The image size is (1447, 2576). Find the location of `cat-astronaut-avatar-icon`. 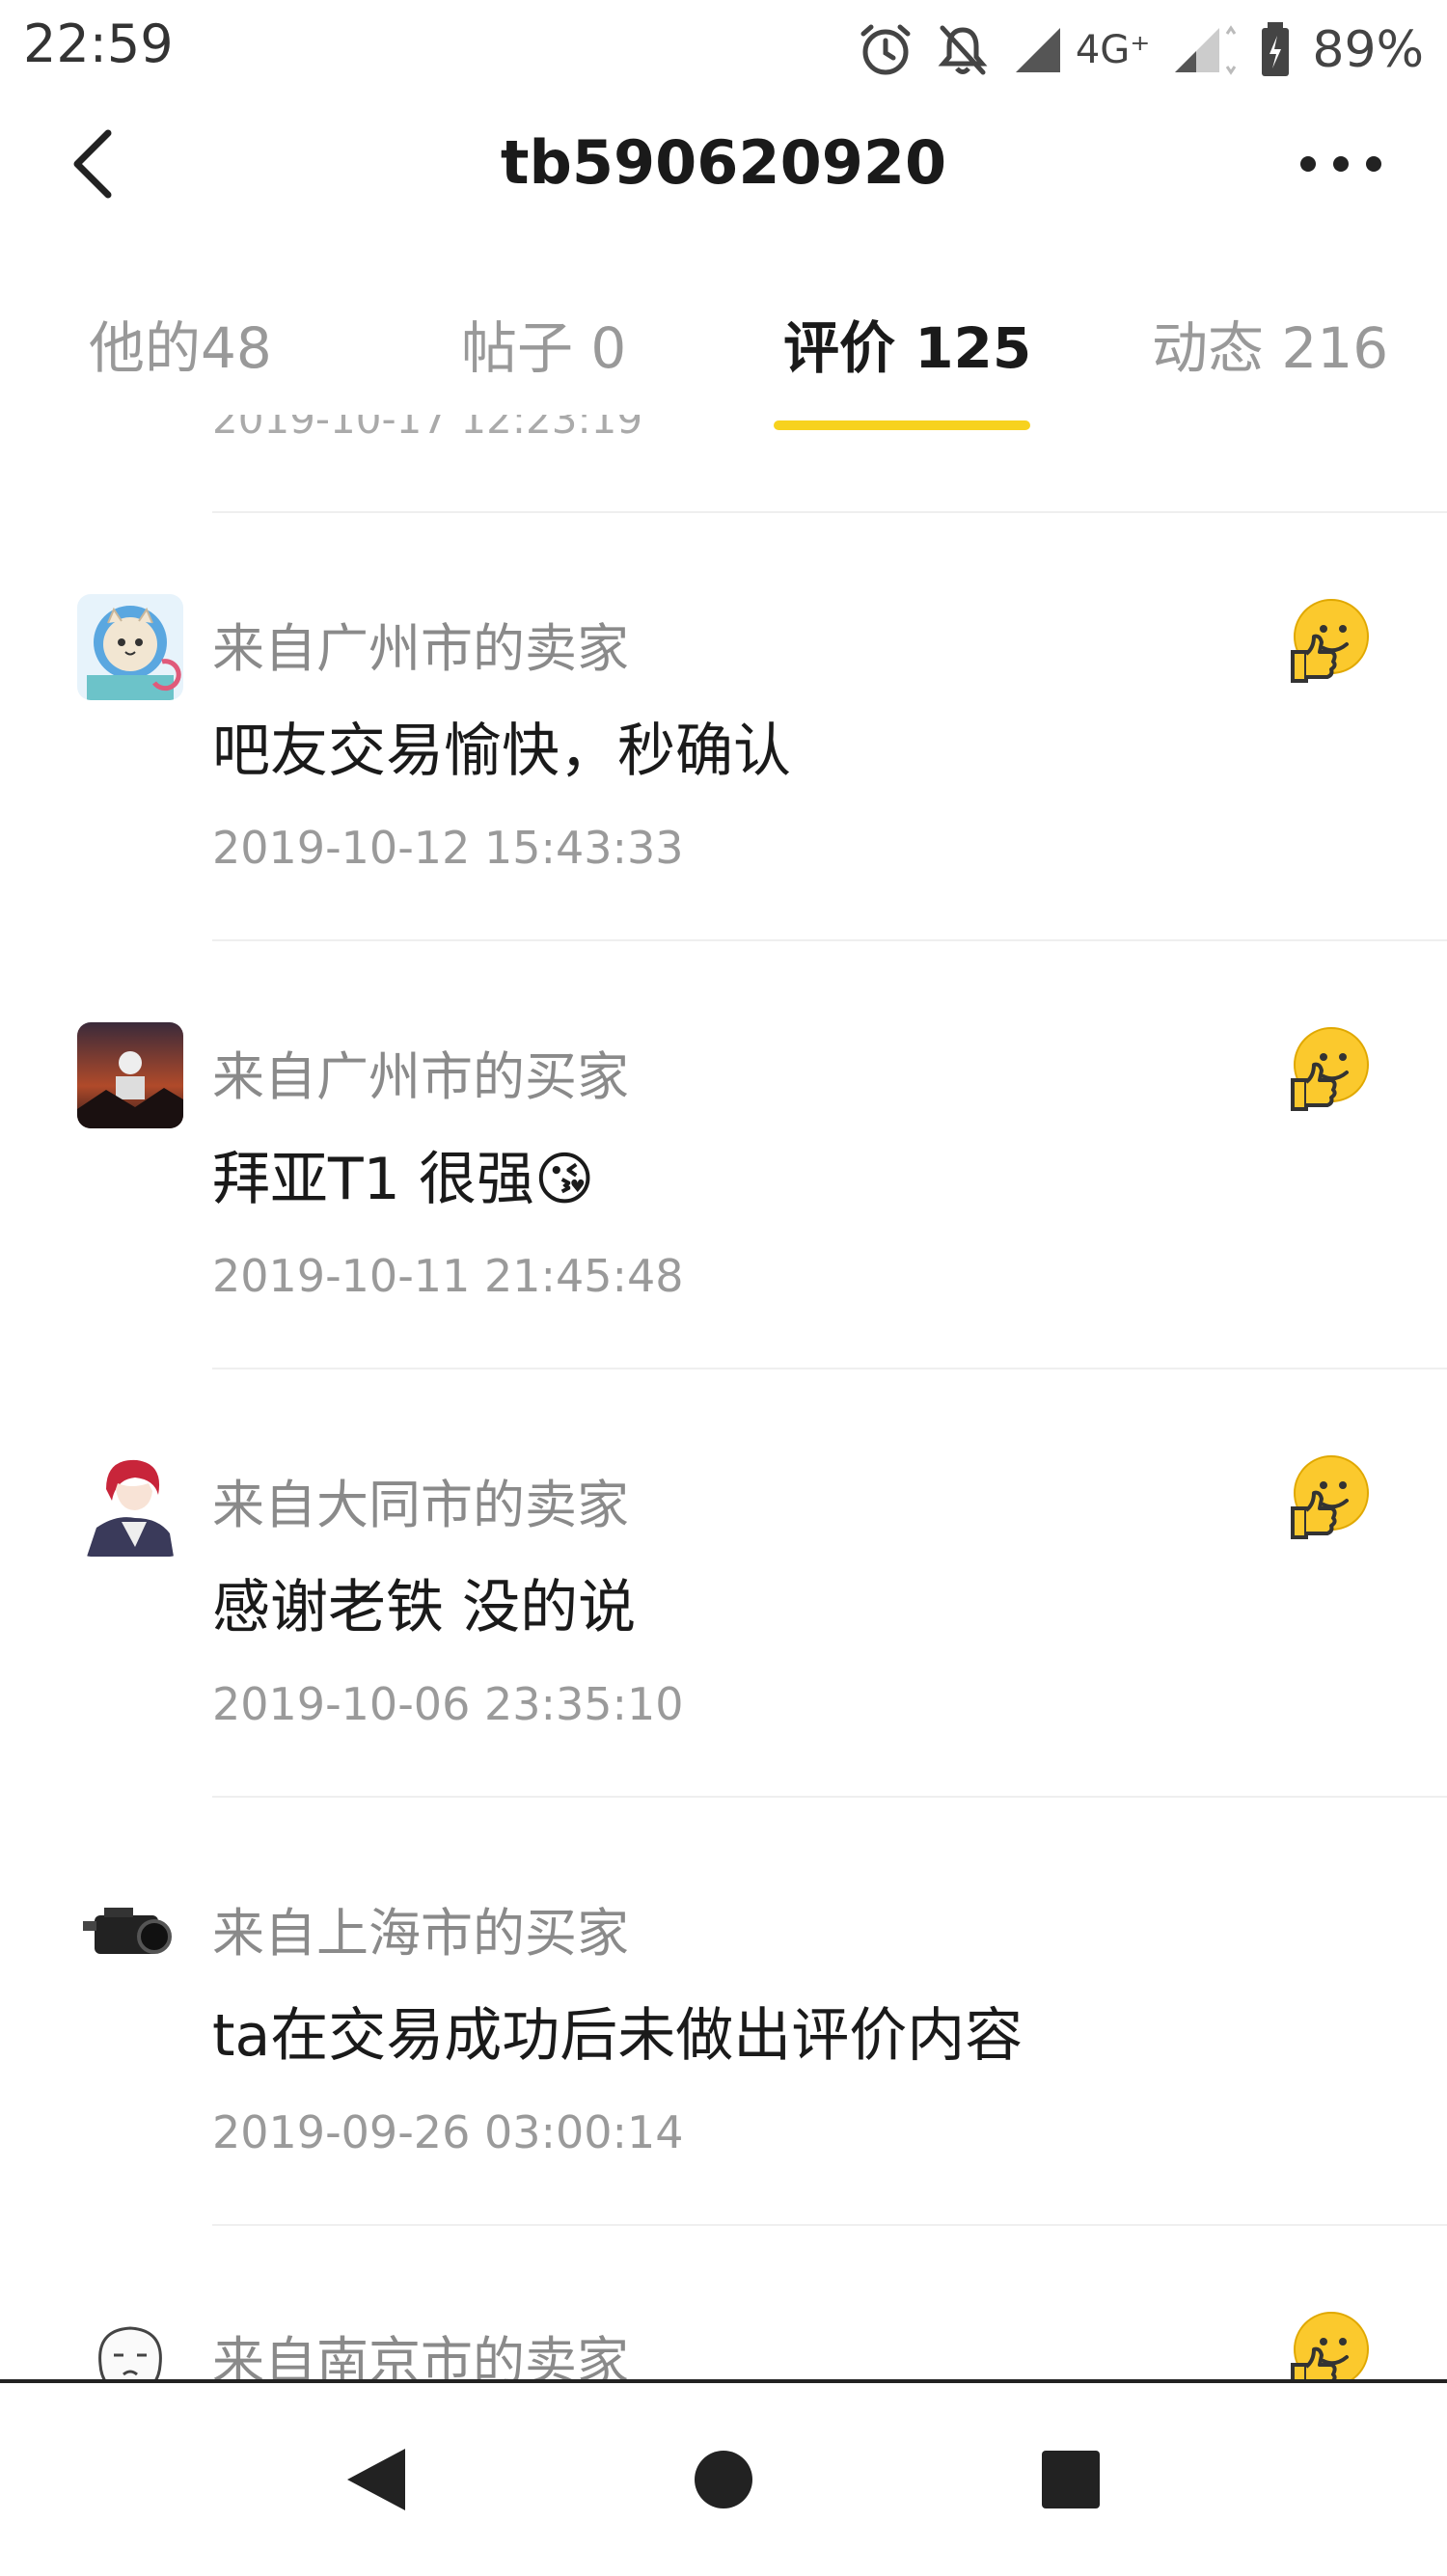

cat-astronaut-avatar-icon is located at coordinates (130, 647).